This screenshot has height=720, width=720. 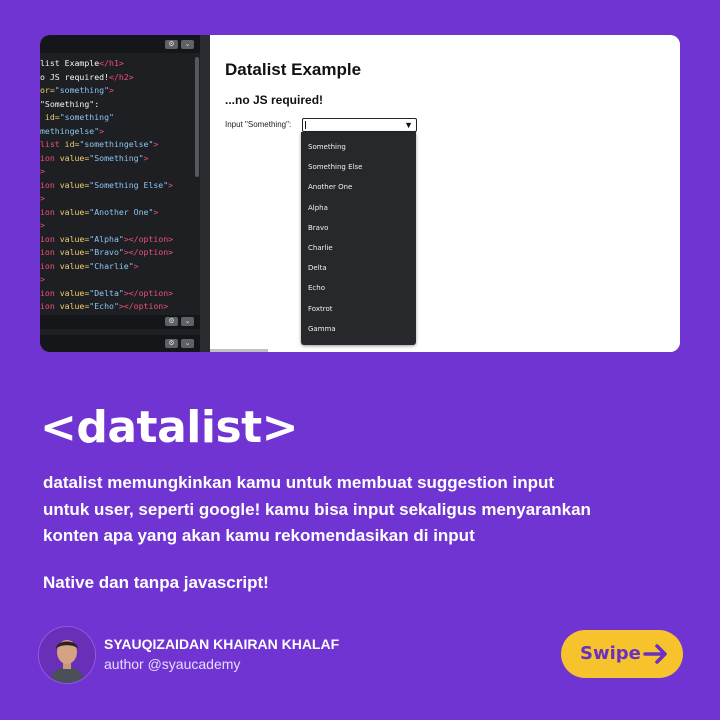 I want to click on datalist-input: ▼, so click(x=359, y=125).